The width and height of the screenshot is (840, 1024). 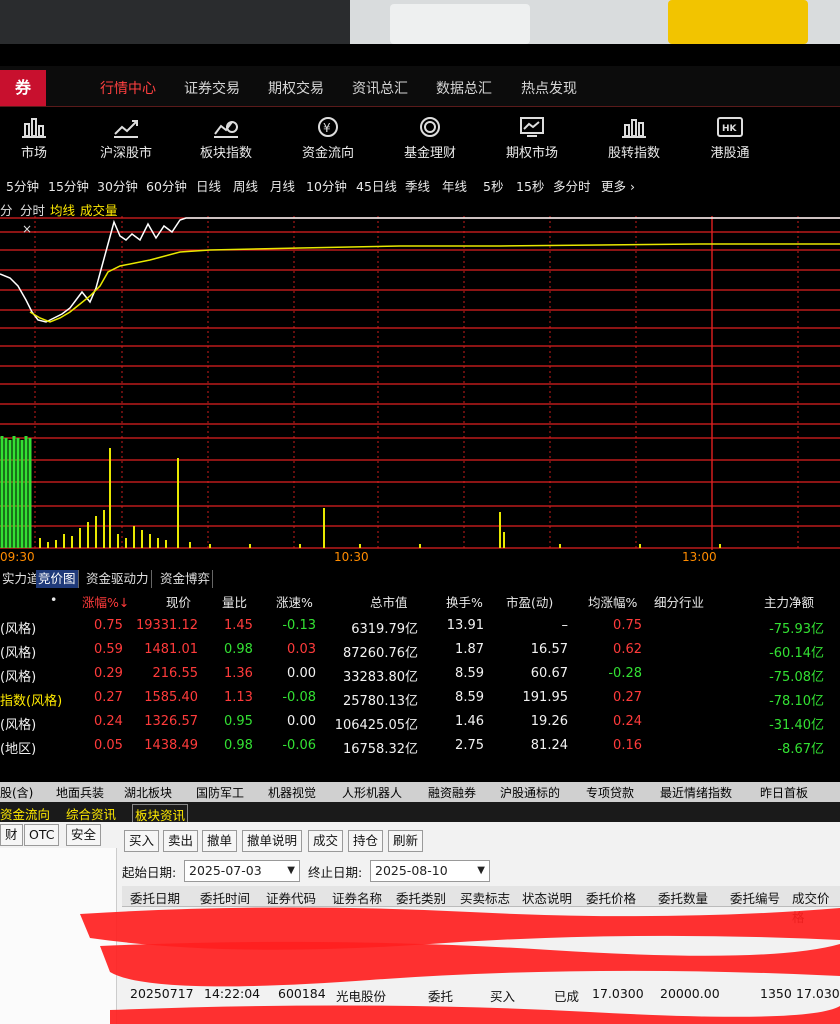 What do you see at coordinates (27, 229) in the screenshot?
I see `close-mark: ×` at bounding box center [27, 229].